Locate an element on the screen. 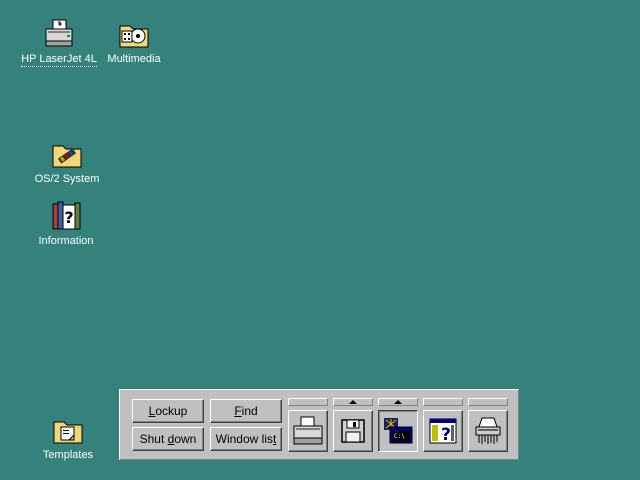  find-button: Find is located at coordinates (246, 411).